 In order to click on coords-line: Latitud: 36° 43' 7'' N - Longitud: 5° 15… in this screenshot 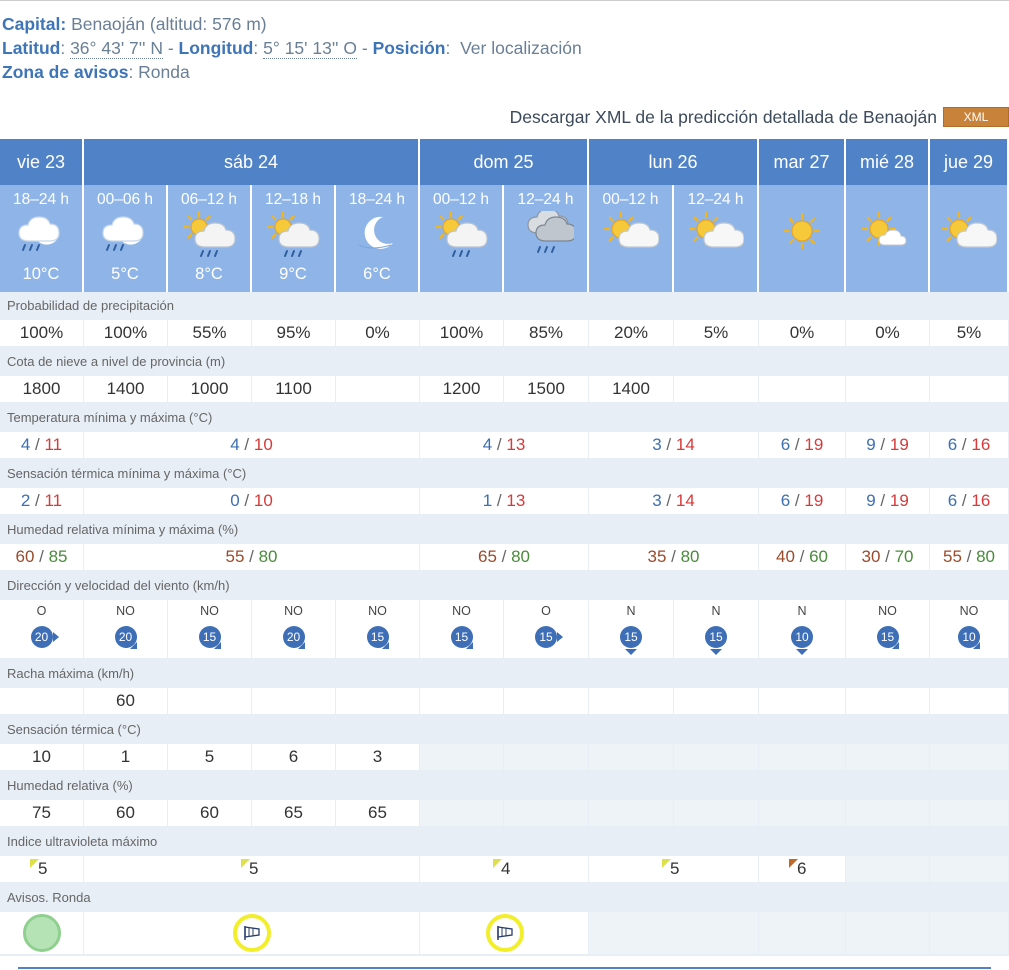, I will do `click(292, 48)`.